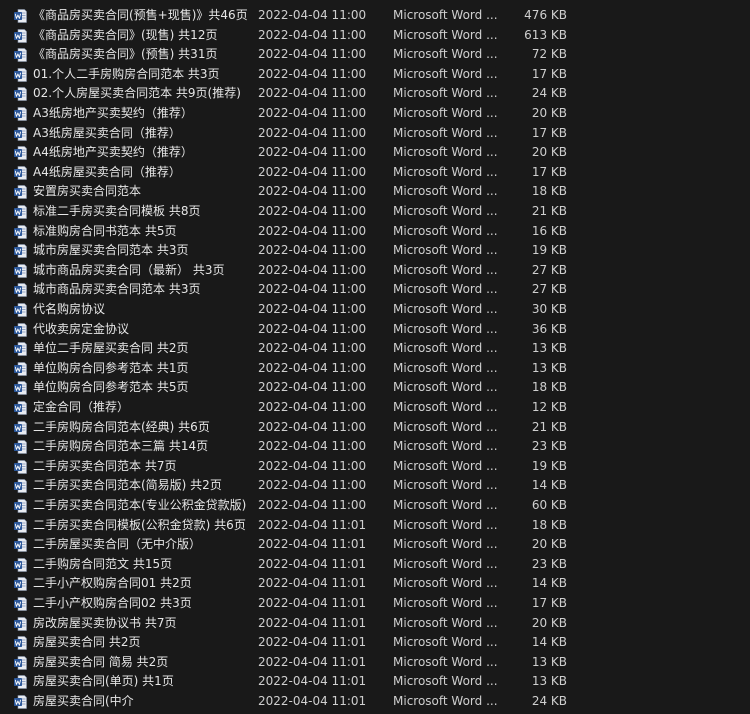 This screenshot has width=750, height=714. I want to click on file-name: 标准二手房买卖合同模板 共8页, so click(117, 211).